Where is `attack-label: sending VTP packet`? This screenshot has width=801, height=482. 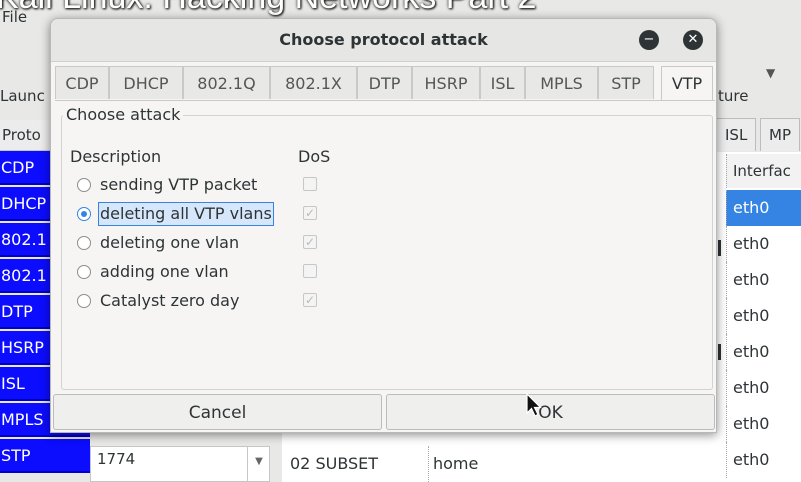 attack-label: sending VTP packet is located at coordinates (178, 185).